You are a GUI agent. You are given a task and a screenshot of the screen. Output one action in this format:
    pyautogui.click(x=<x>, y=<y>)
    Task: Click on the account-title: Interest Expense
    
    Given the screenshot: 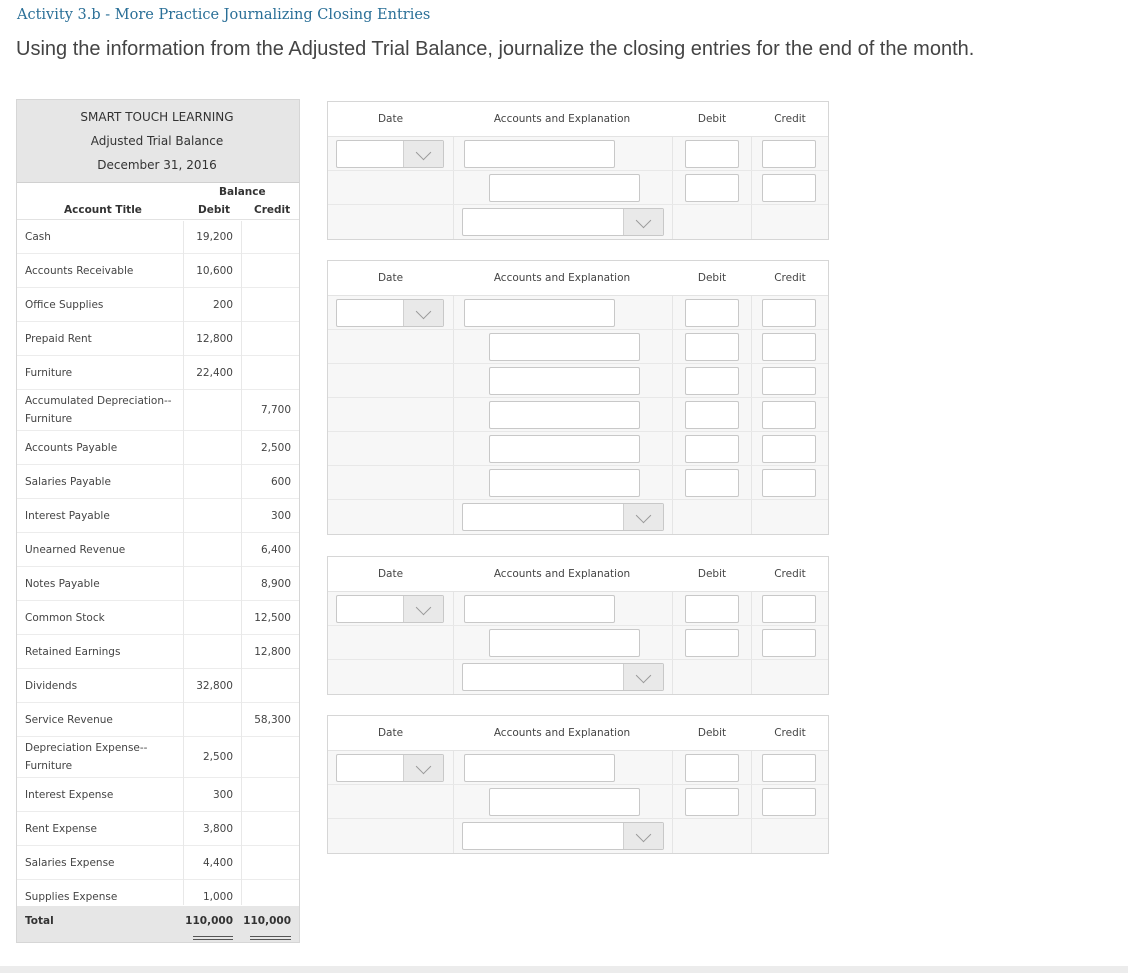 What is the action you would take?
    pyautogui.click(x=69, y=794)
    